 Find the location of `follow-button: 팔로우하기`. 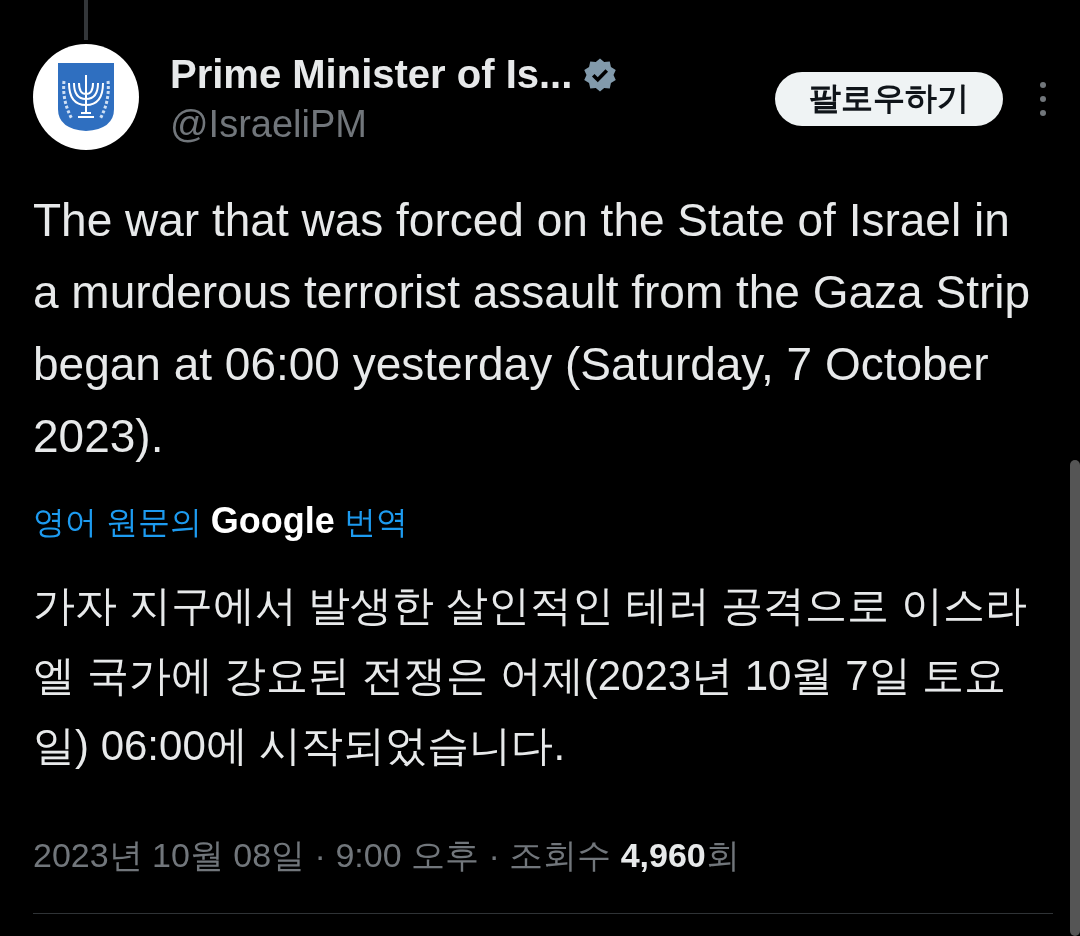

follow-button: 팔로우하기 is located at coordinates (889, 99).